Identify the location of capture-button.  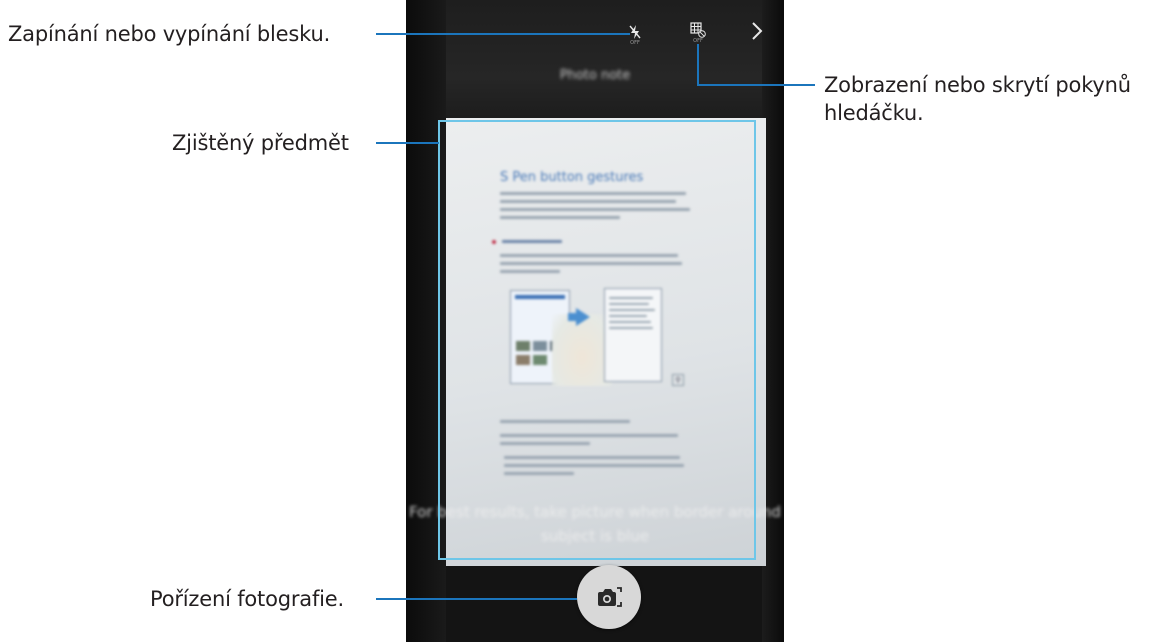
(609, 597).